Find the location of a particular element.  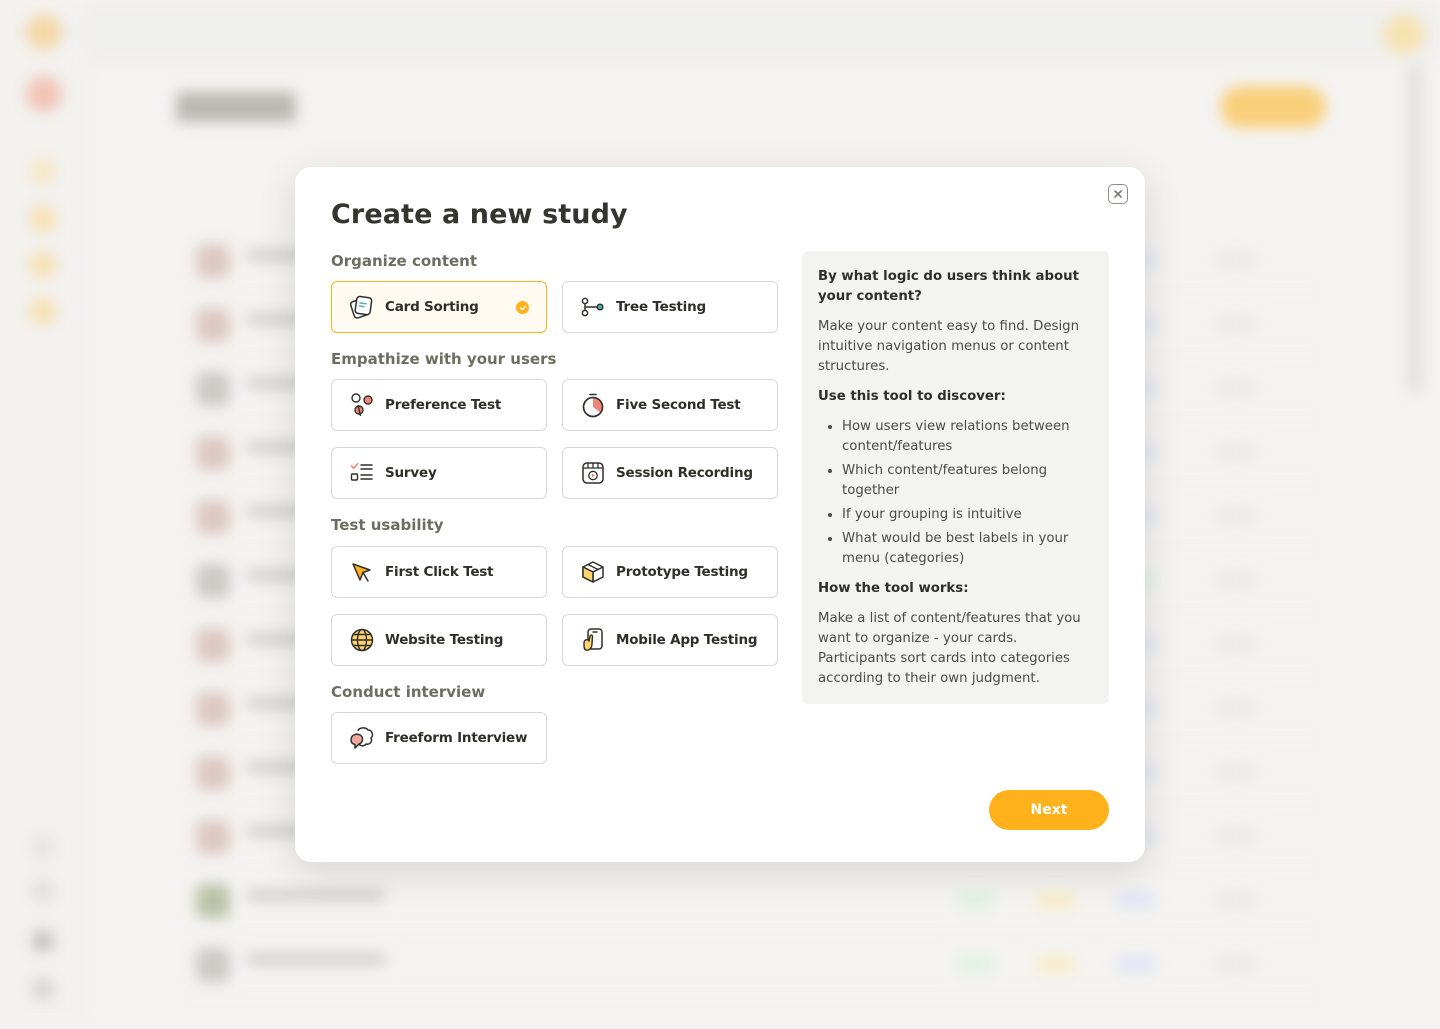

tree-testing-label: Tree Testing is located at coordinates (661, 307).